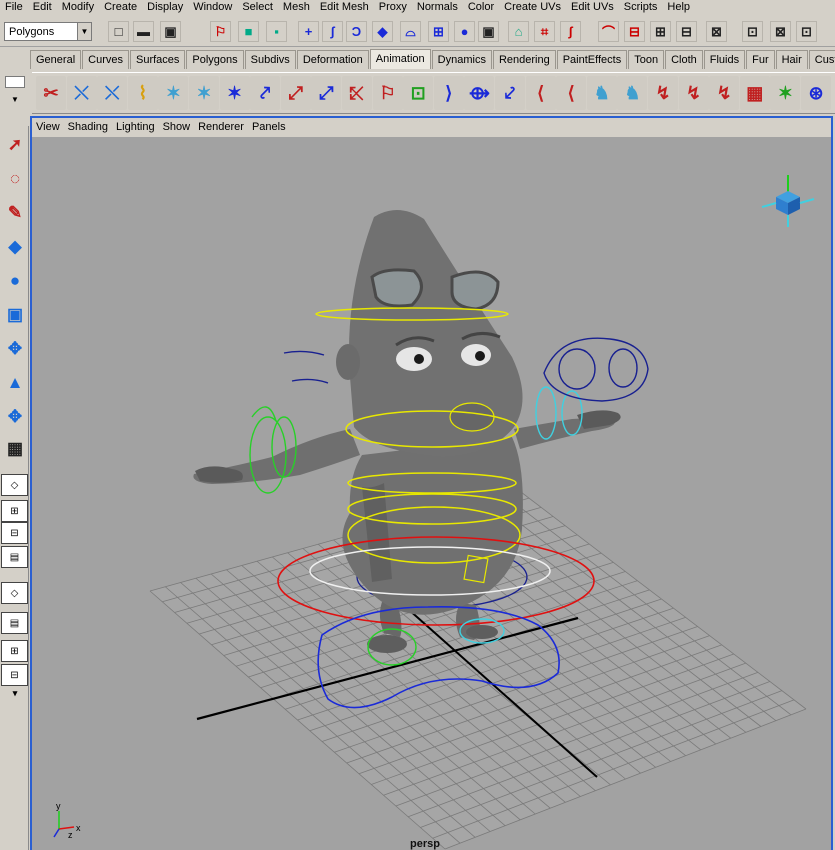 Image resolution: width=835 pixels, height=850 pixels. What do you see at coordinates (724, 59) in the screenshot?
I see `shelf-tab-fluids: Fluids` at bounding box center [724, 59].